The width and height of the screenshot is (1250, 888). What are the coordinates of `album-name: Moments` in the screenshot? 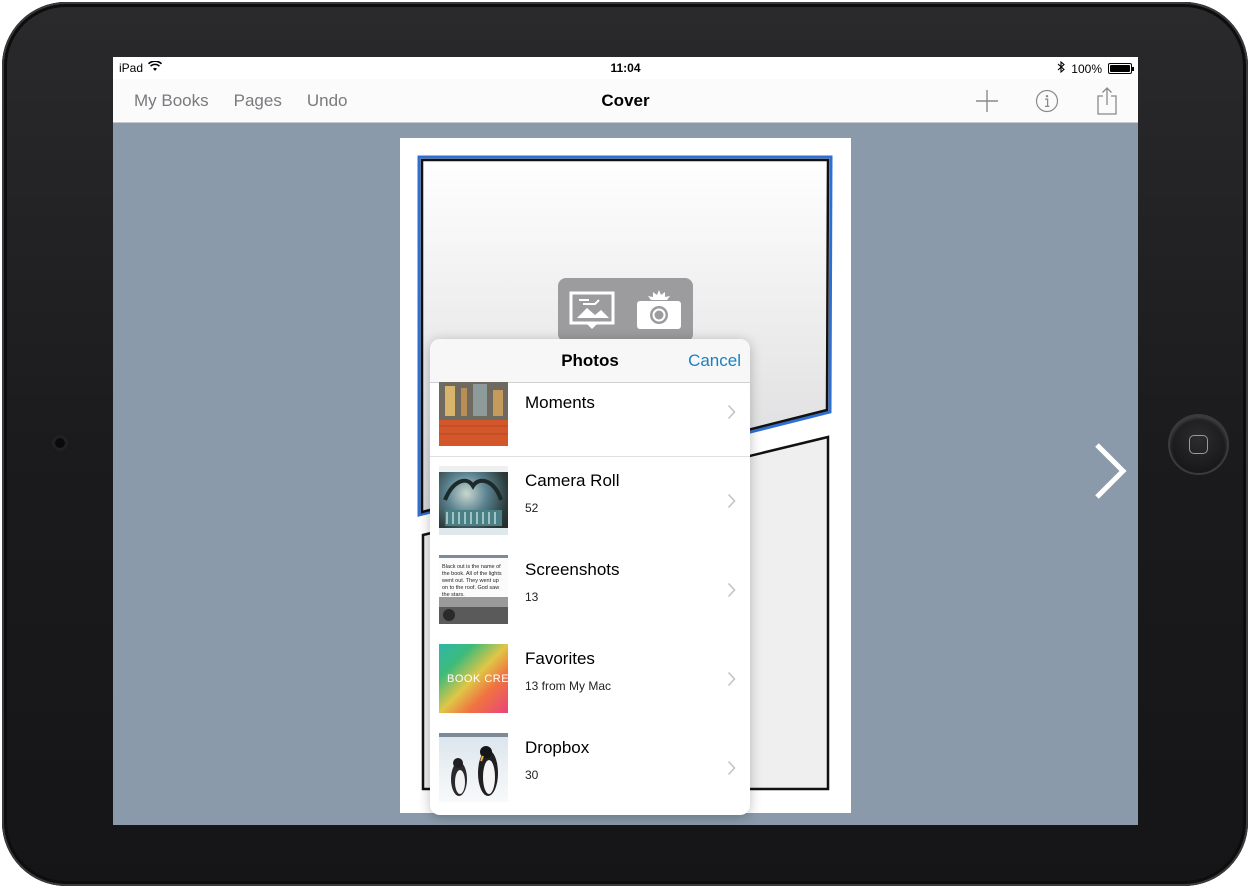 It's located at (560, 402).